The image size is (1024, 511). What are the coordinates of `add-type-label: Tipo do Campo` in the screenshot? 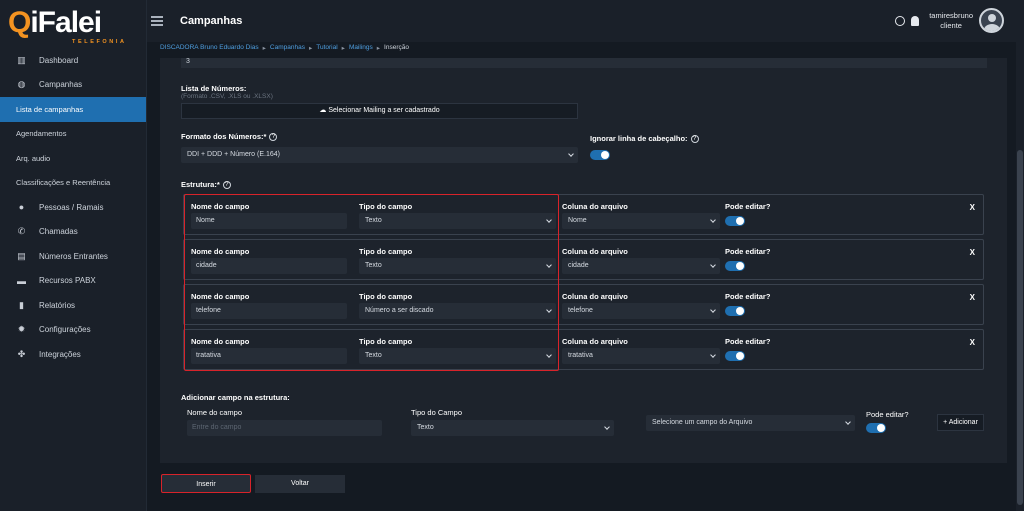 It's located at (436, 412).